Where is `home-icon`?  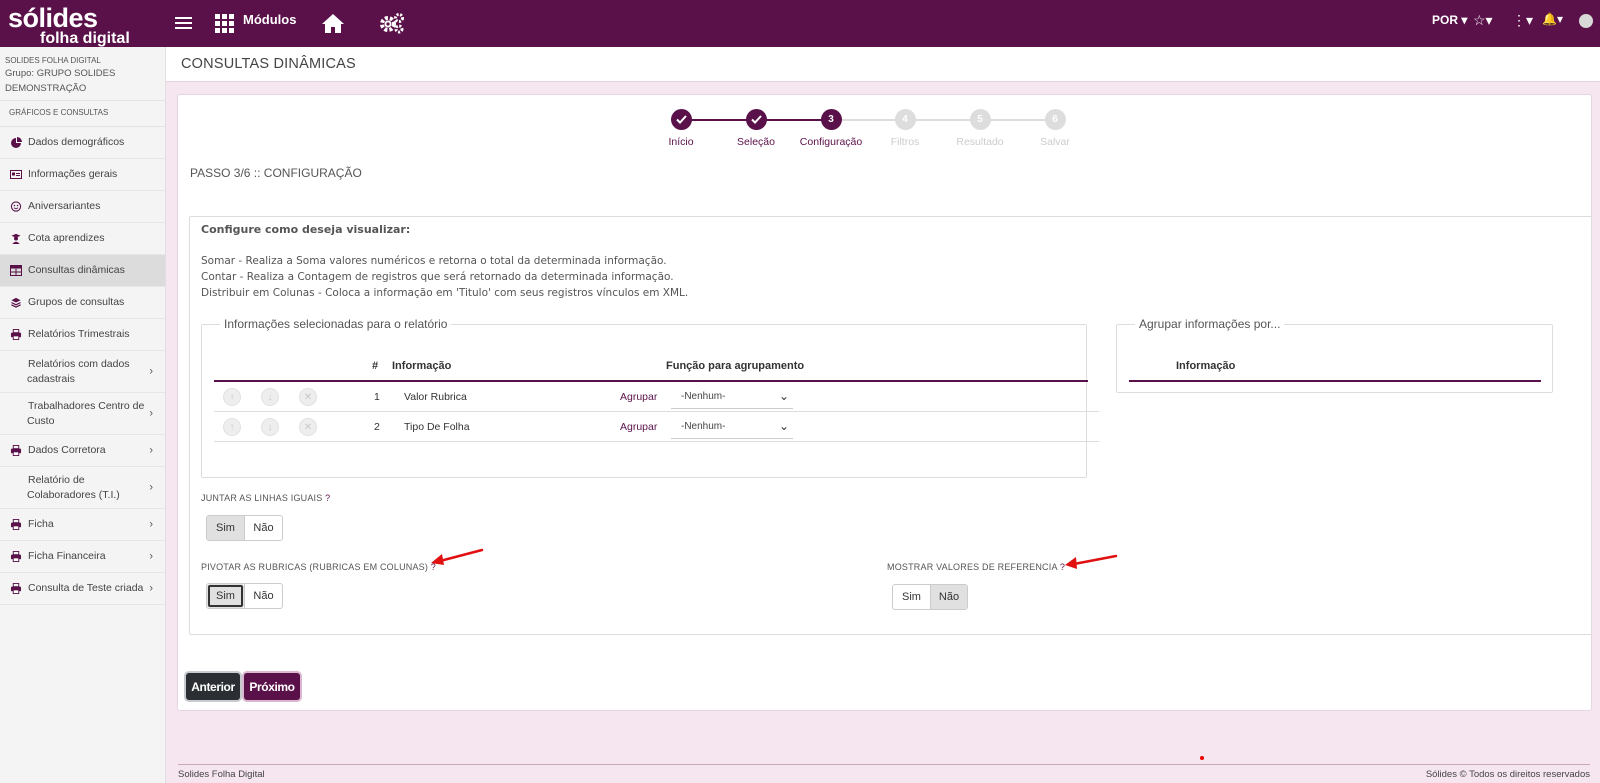 home-icon is located at coordinates (333, 23).